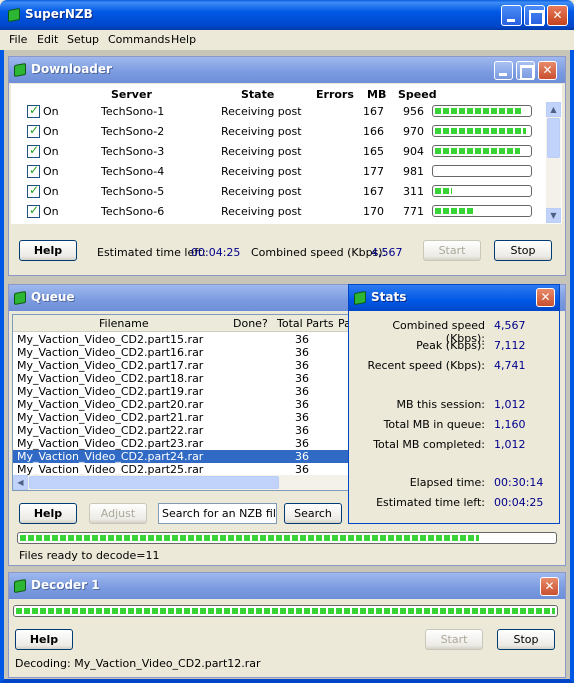 This screenshot has height=683, width=574. Describe the element at coordinates (452, 250) in the screenshot. I see `downloader-start-button: Start` at that location.